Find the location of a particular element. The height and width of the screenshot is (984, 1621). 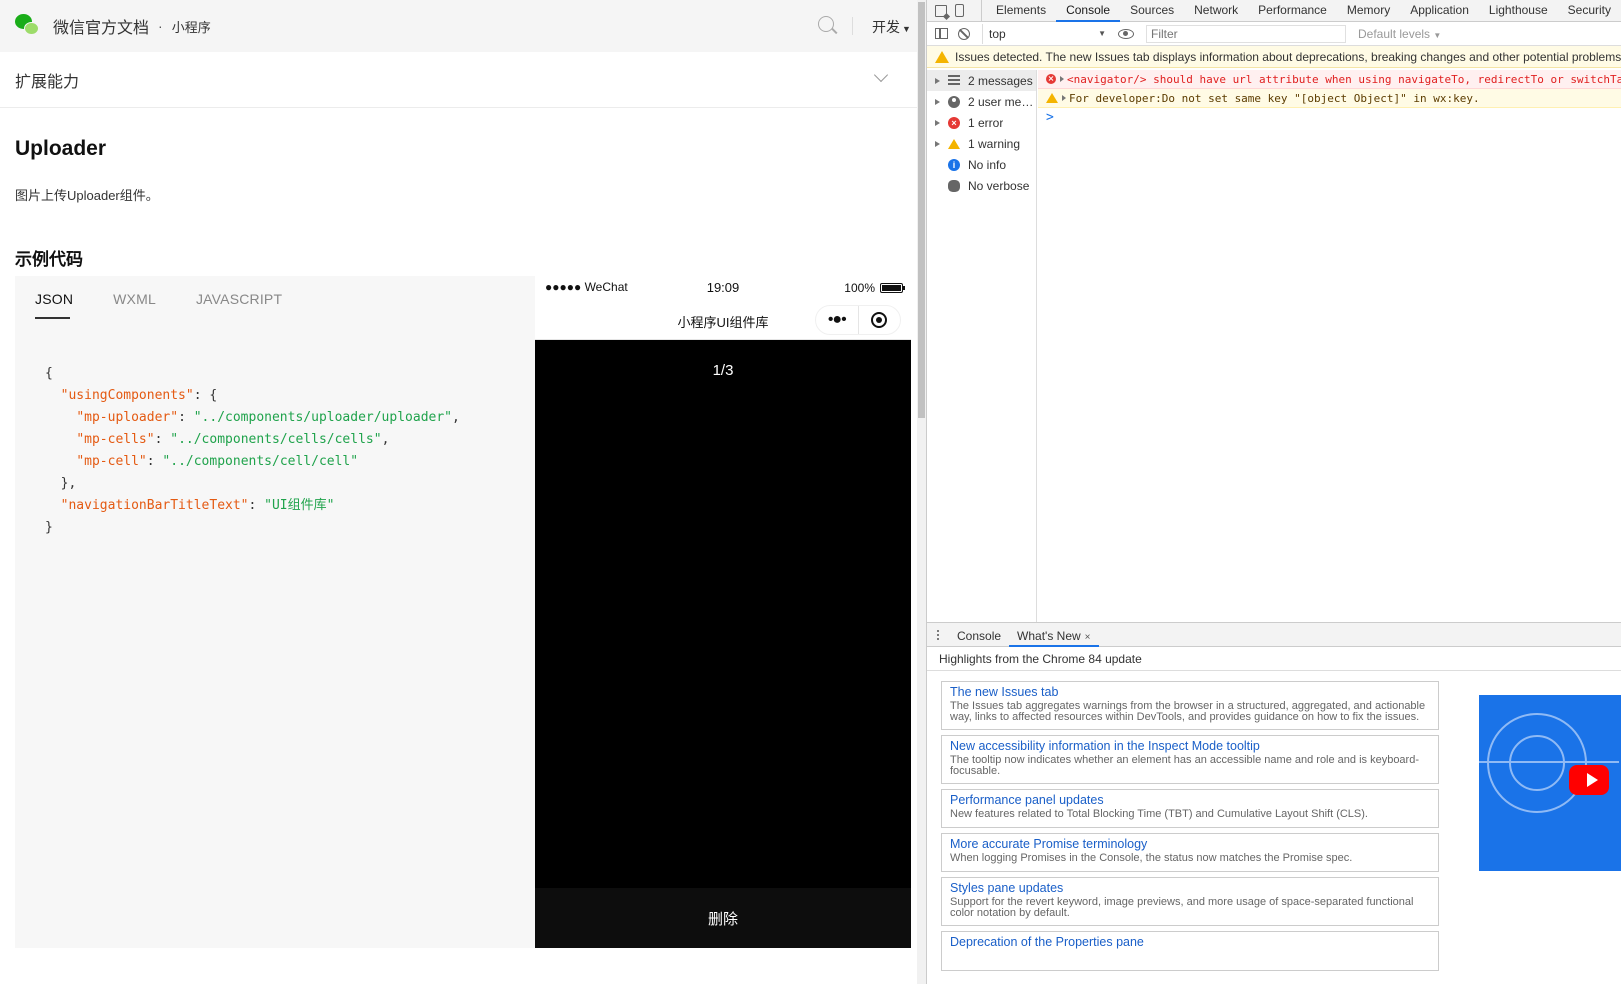

header-divider is located at coordinates (852, 26).